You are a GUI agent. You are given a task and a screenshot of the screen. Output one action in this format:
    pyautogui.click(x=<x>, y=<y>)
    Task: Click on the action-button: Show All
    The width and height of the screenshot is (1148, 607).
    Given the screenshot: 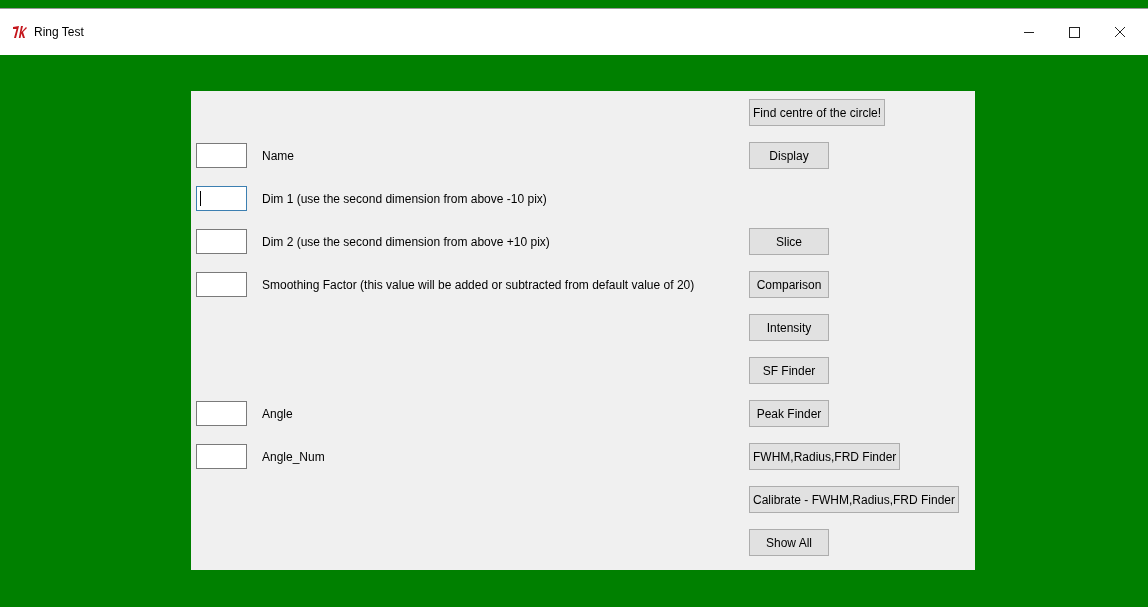 What is the action you would take?
    pyautogui.click(x=789, y=542)
    